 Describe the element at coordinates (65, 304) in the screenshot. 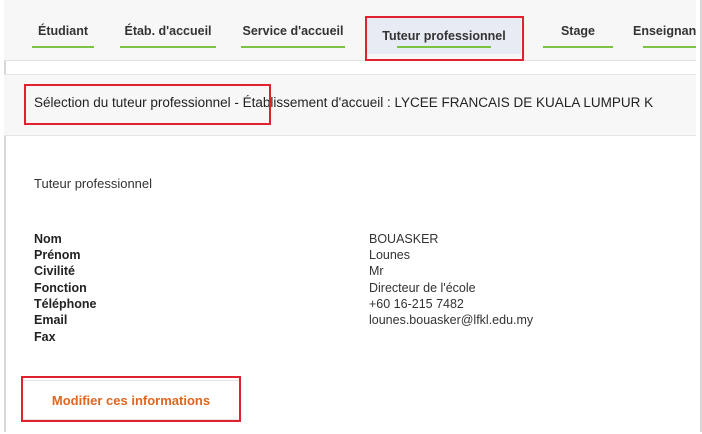

I see `label-telephone: Téléphone` at that location.